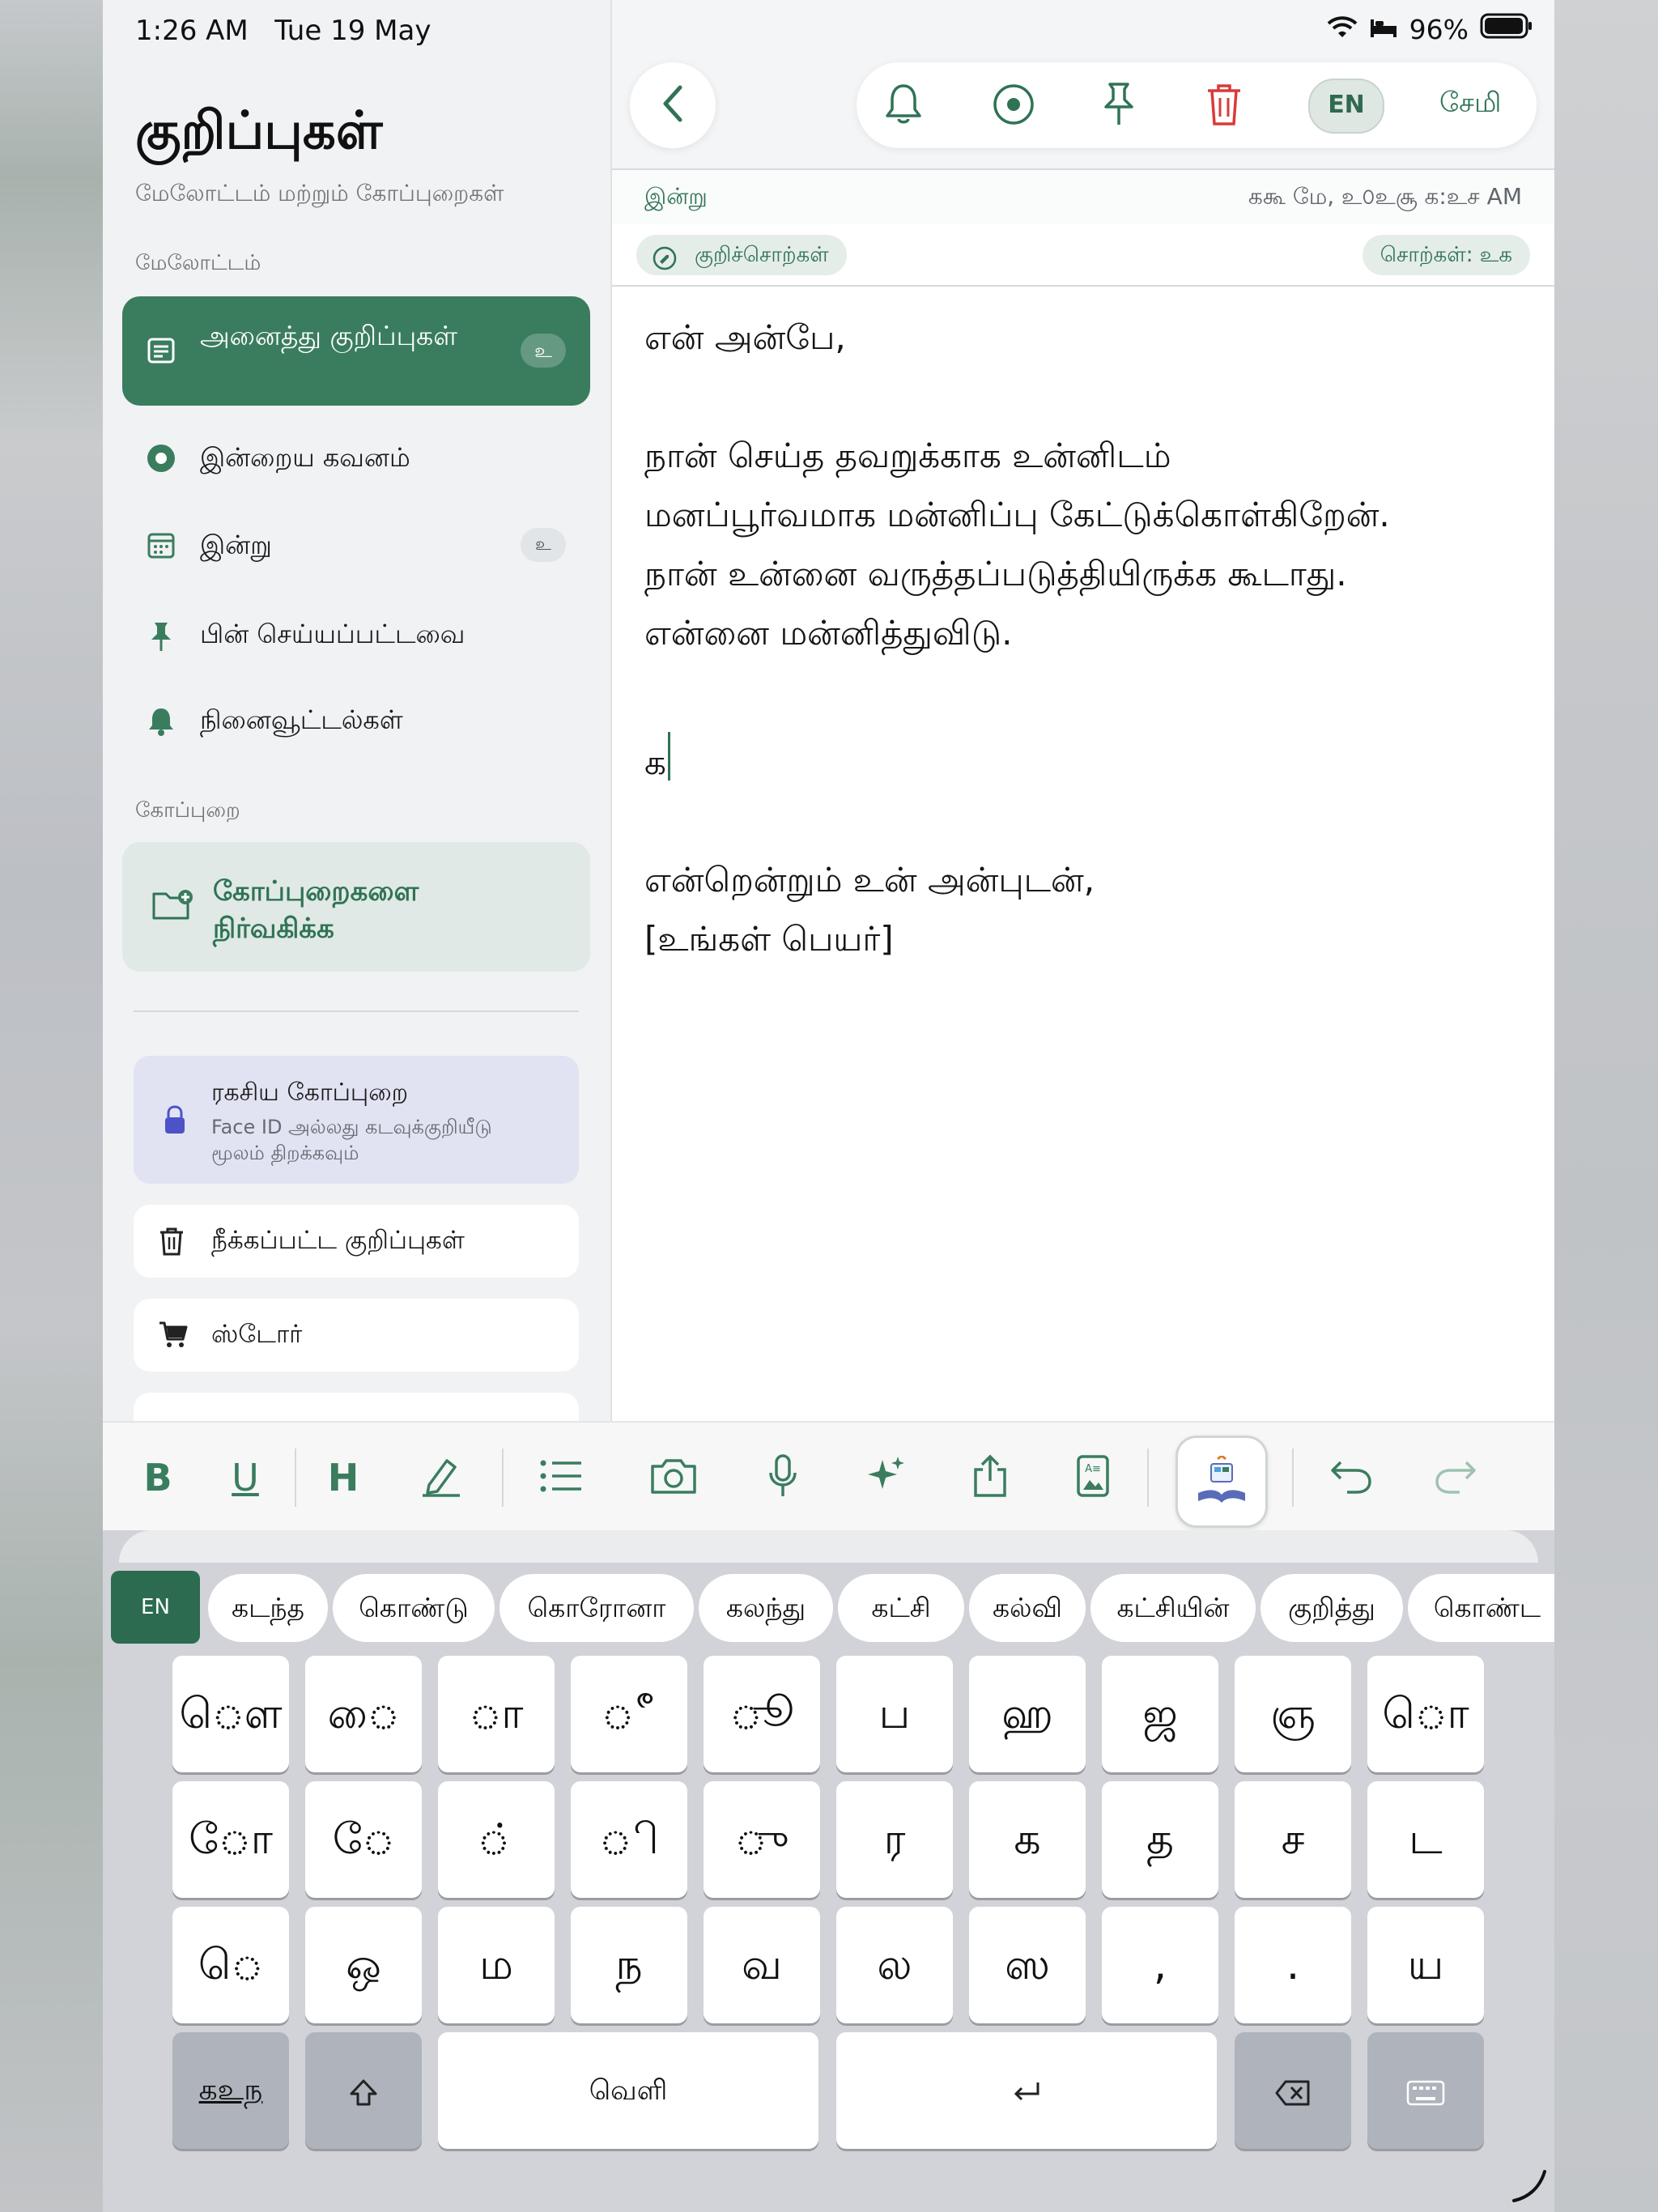 The height and width of the screenshot is (2212, 1658). I want to click on sidebar-item-today: இன்று உ, so click(356, 544).